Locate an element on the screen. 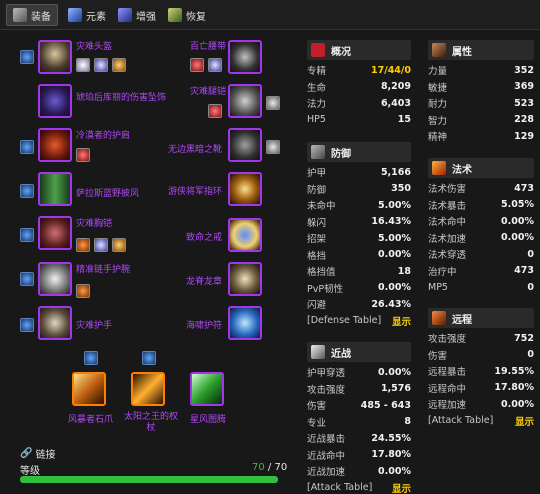 The image size is (540, 494). item-slot-belt is located at coordinates (245, 57).